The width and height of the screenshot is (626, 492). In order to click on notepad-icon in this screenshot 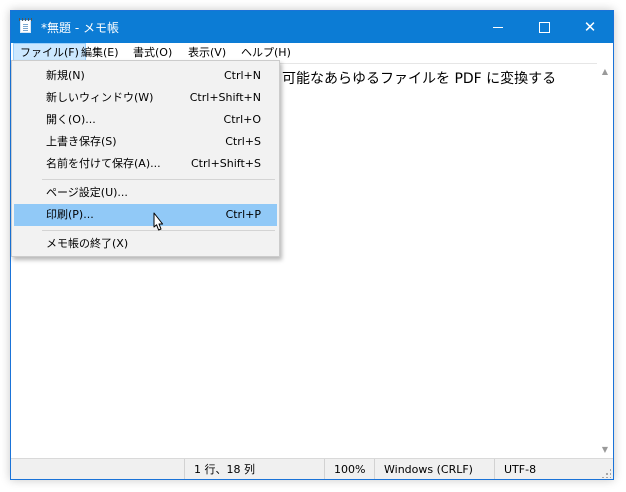, I will do `click(25, 25)`.